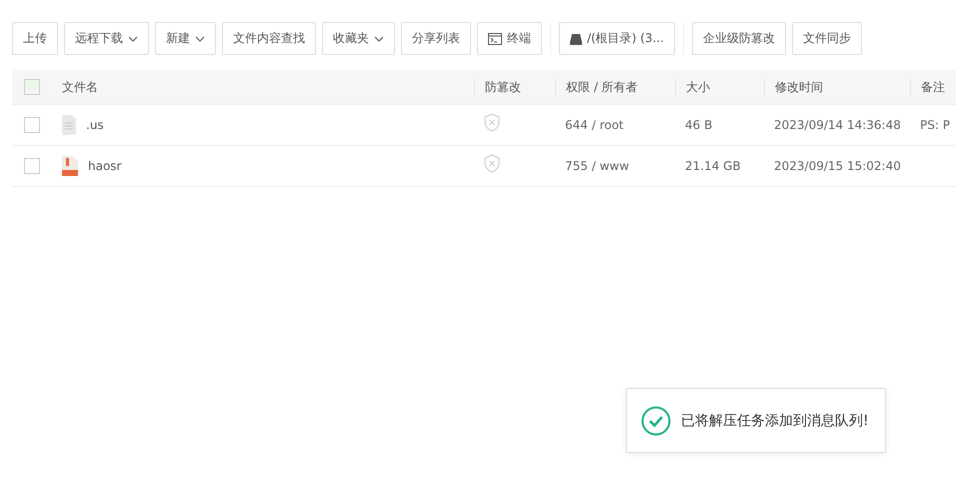 Image resolution: width=956 pixels, height=488 pixels. Describe the element at coordinates (95, 125) in the screenshot. I see `file-name: .us` at that location.